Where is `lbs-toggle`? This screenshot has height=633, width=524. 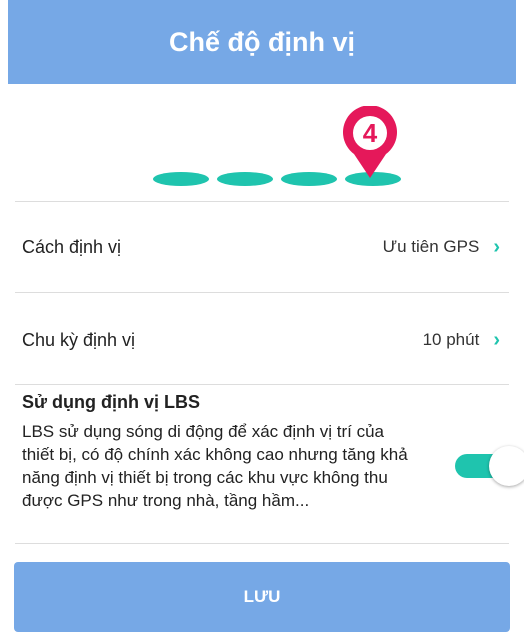 lbs-toggle is located at coordinates (489, 466).